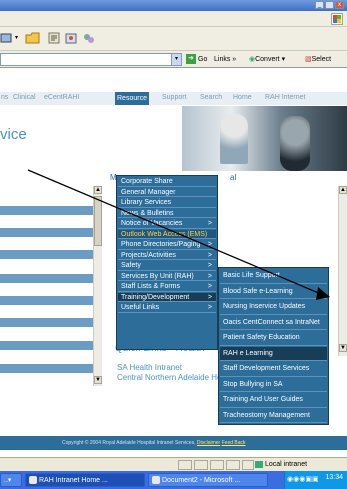 The width and height of the screenshot is (347, 489). I want to click on nav-item-clinical: Clinical, so click(24, 97).